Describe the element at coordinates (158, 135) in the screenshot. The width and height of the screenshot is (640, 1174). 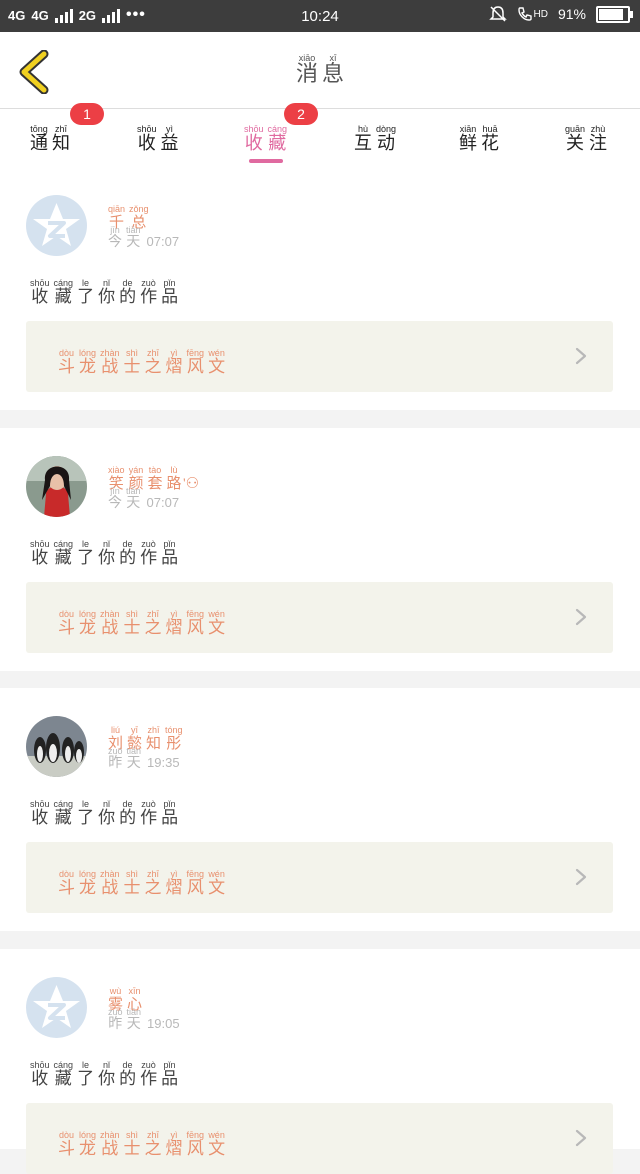
I see `tab-earnings: shōu 收 yì 益` at that location.